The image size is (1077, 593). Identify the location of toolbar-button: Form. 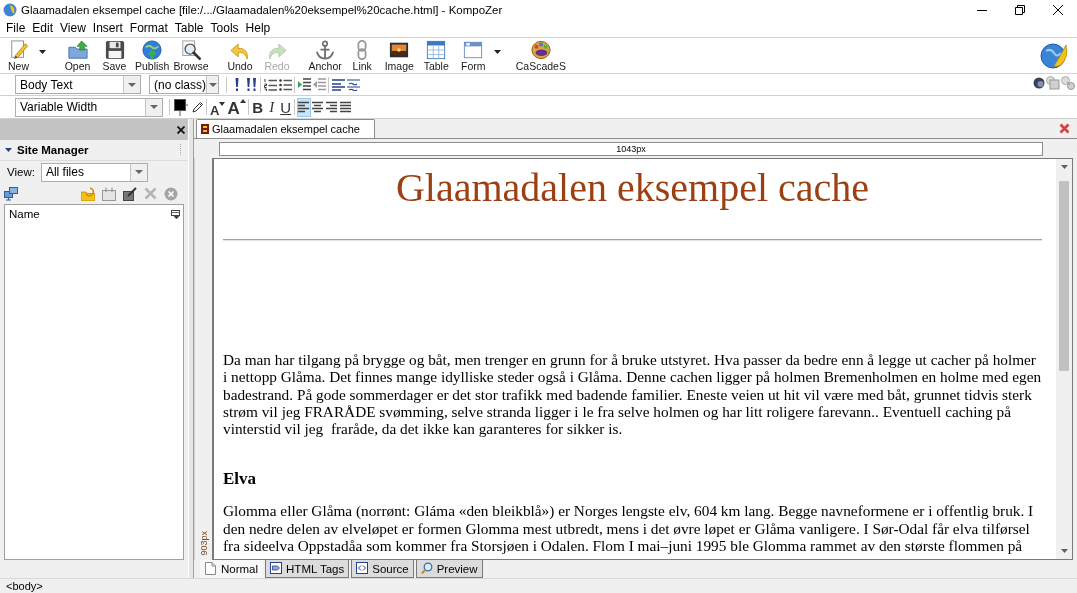
(473, 55).